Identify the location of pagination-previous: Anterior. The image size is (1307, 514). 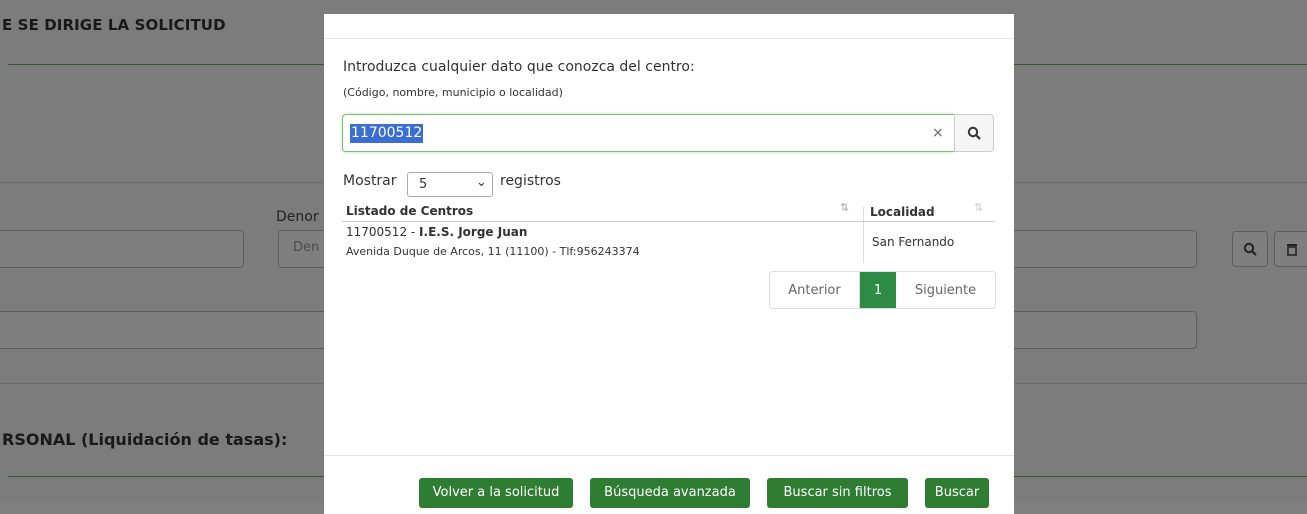
(815, 290).